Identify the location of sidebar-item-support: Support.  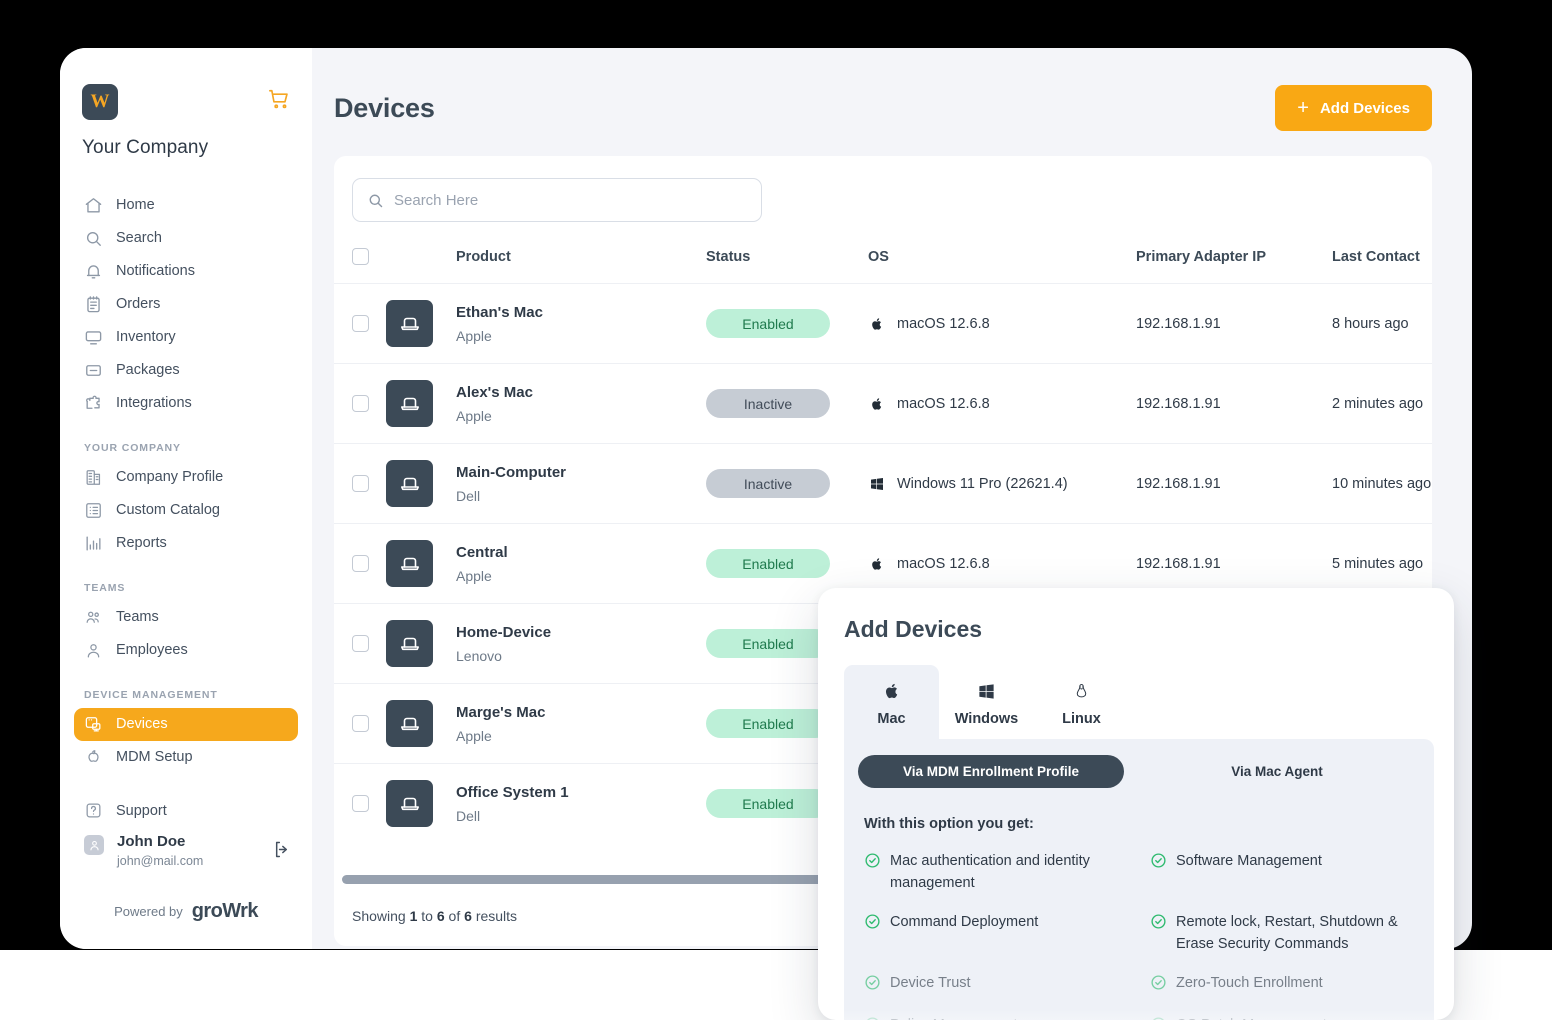
(186, 810).